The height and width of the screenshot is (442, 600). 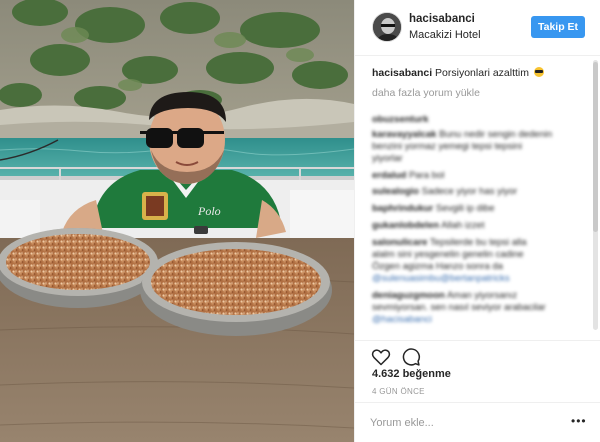 What do you see at coordinates (447, 146) in the screenshot?
I see `list-item: benzini yormaz yemegi tepsi tepsini` at bounding box center [447, 146].